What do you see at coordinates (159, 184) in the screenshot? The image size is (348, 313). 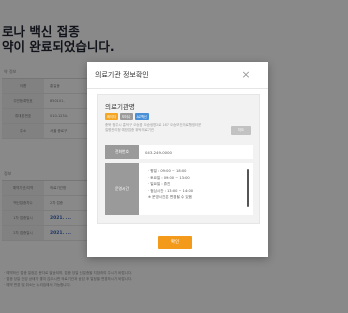 I see `hours-item: · 일요일 : 휴진` at bounding box center [159, 184].